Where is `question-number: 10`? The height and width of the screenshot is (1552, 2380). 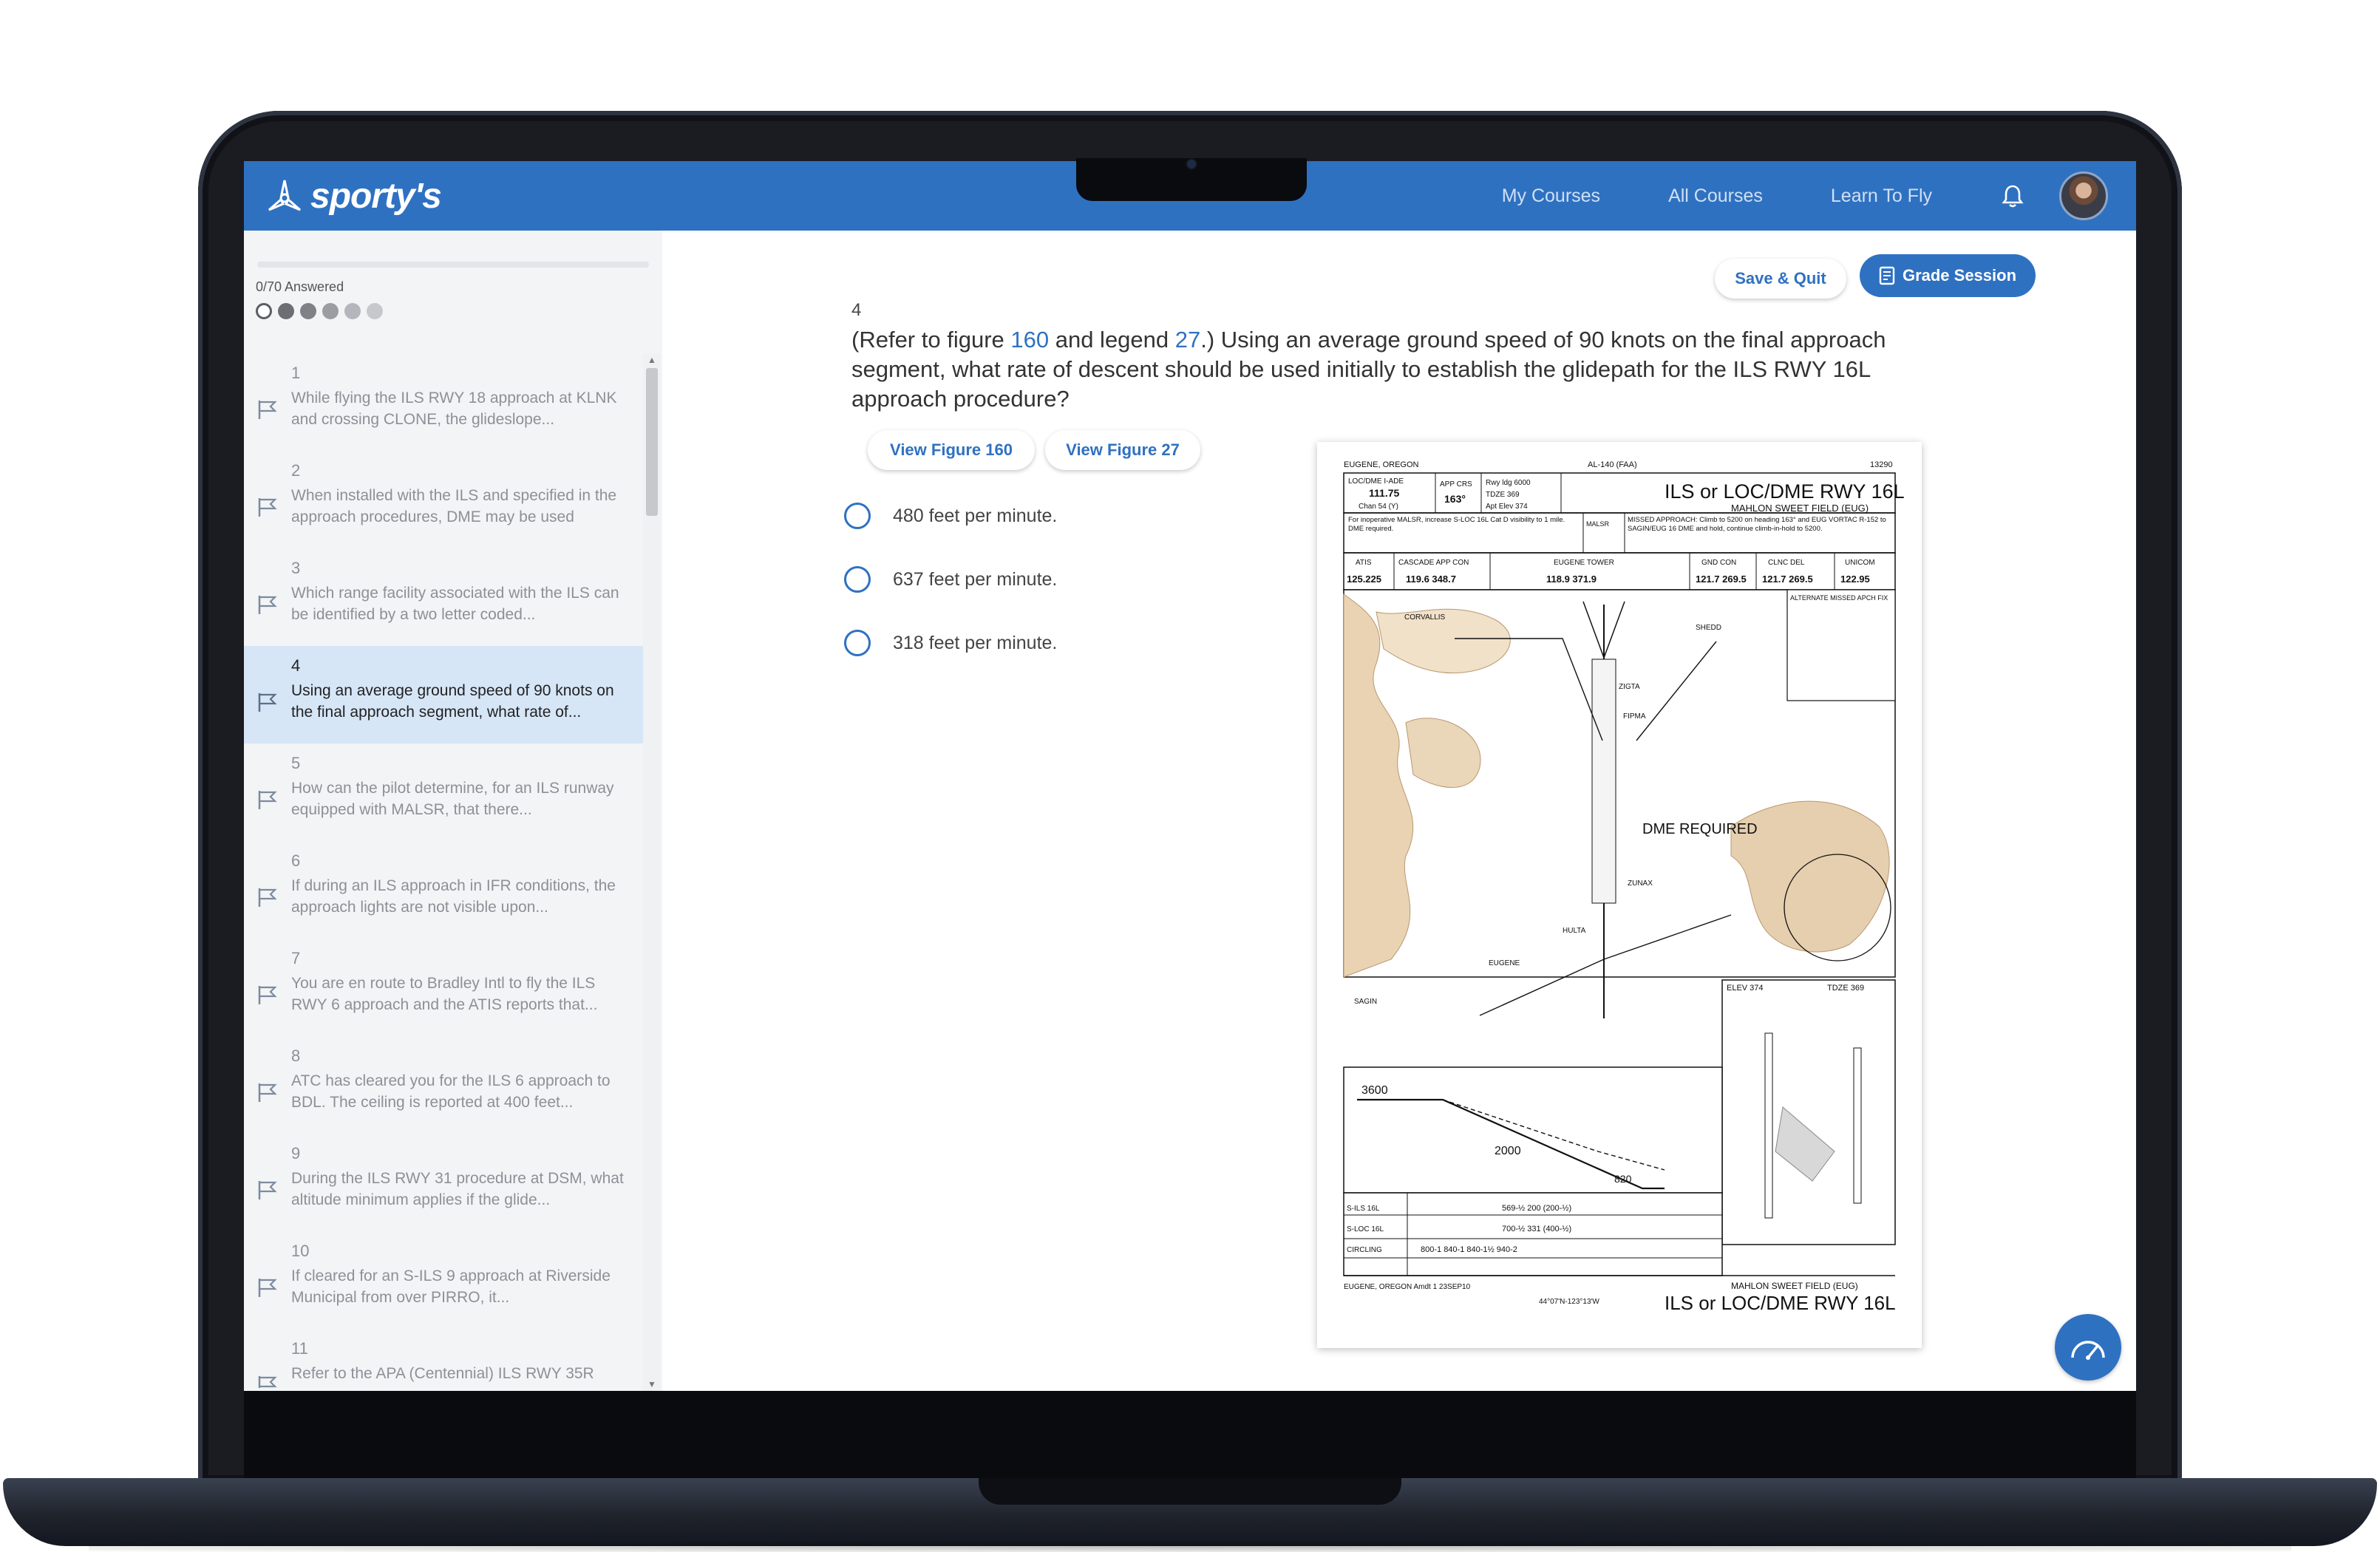 question-number: 10 is located at coordinates (300, 1251).